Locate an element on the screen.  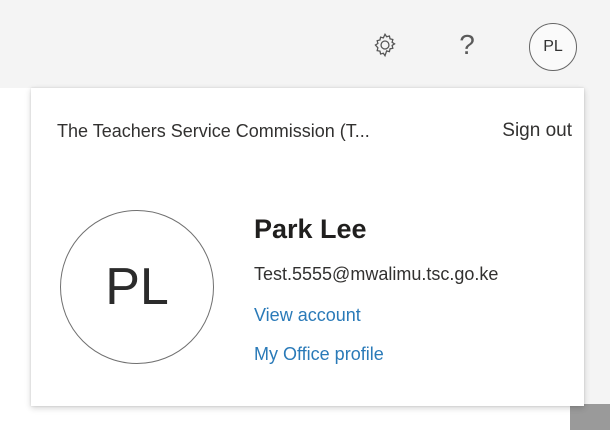
help-icon: ? is located at coordinates (467, 44).